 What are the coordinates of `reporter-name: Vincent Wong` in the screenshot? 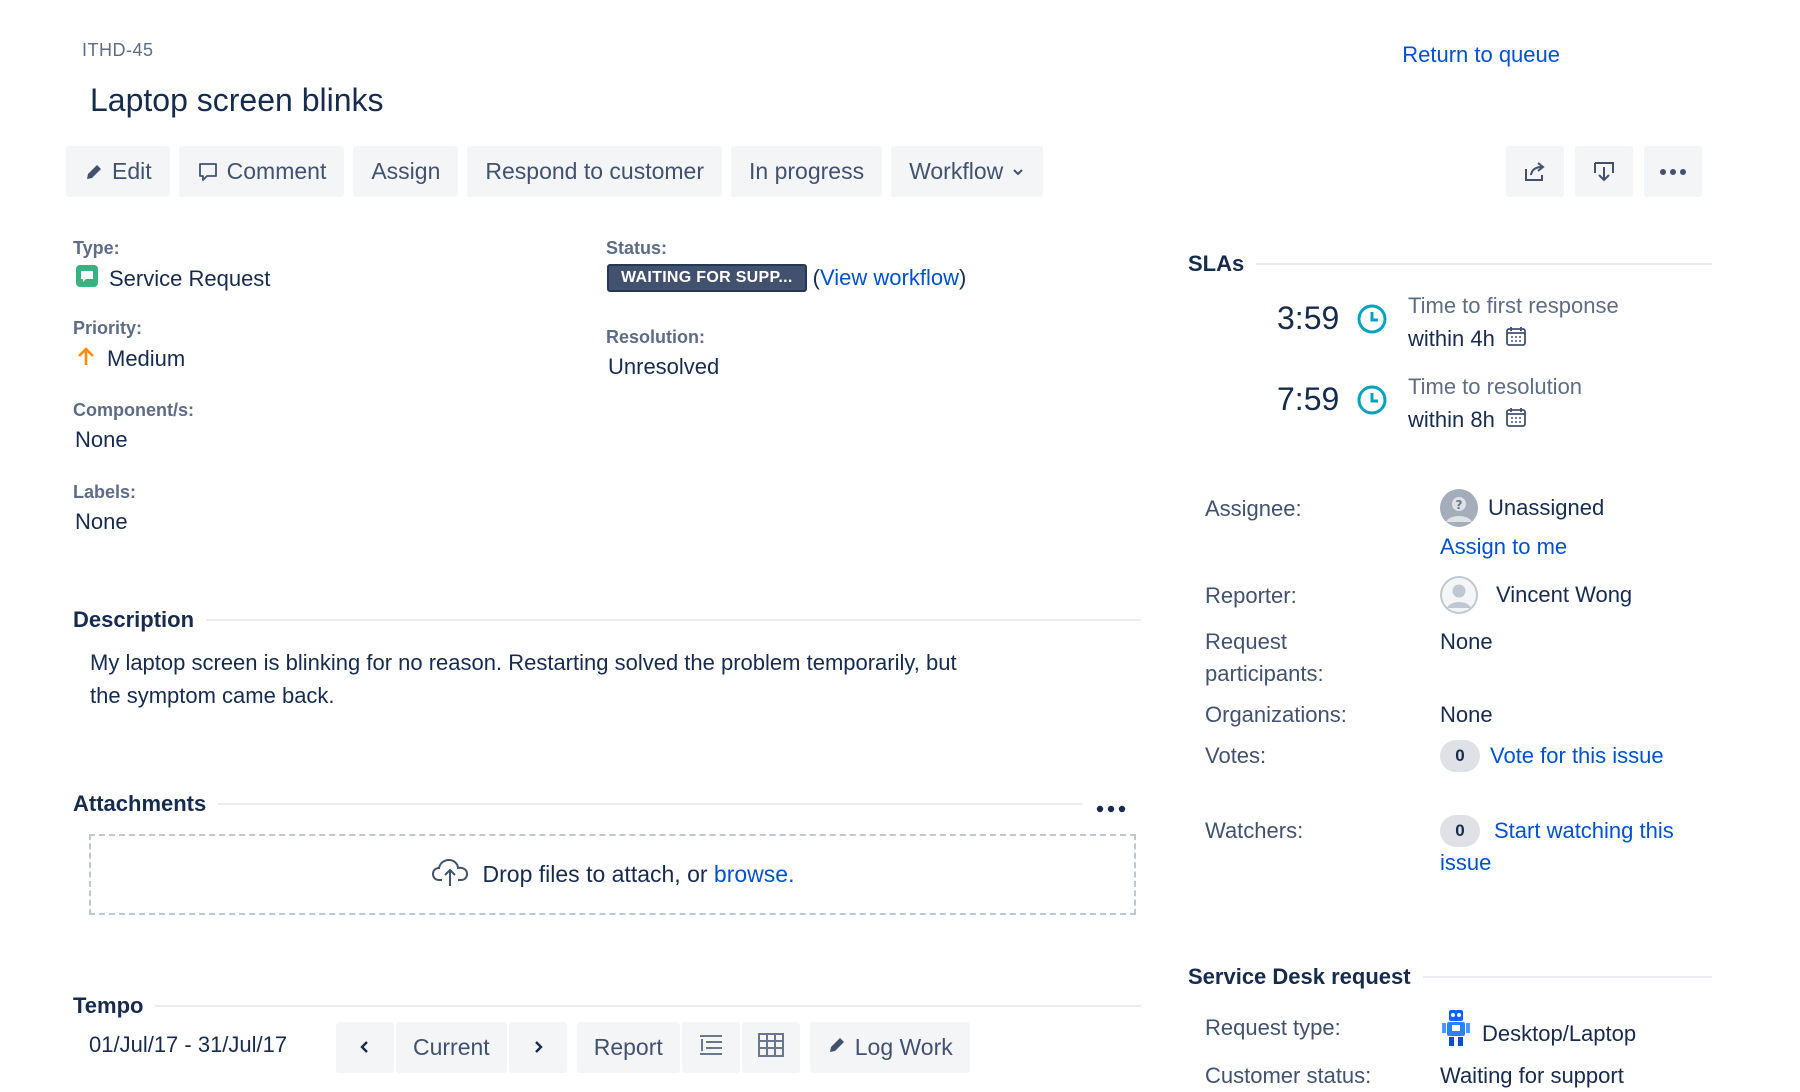 It's located at (1564, 594).